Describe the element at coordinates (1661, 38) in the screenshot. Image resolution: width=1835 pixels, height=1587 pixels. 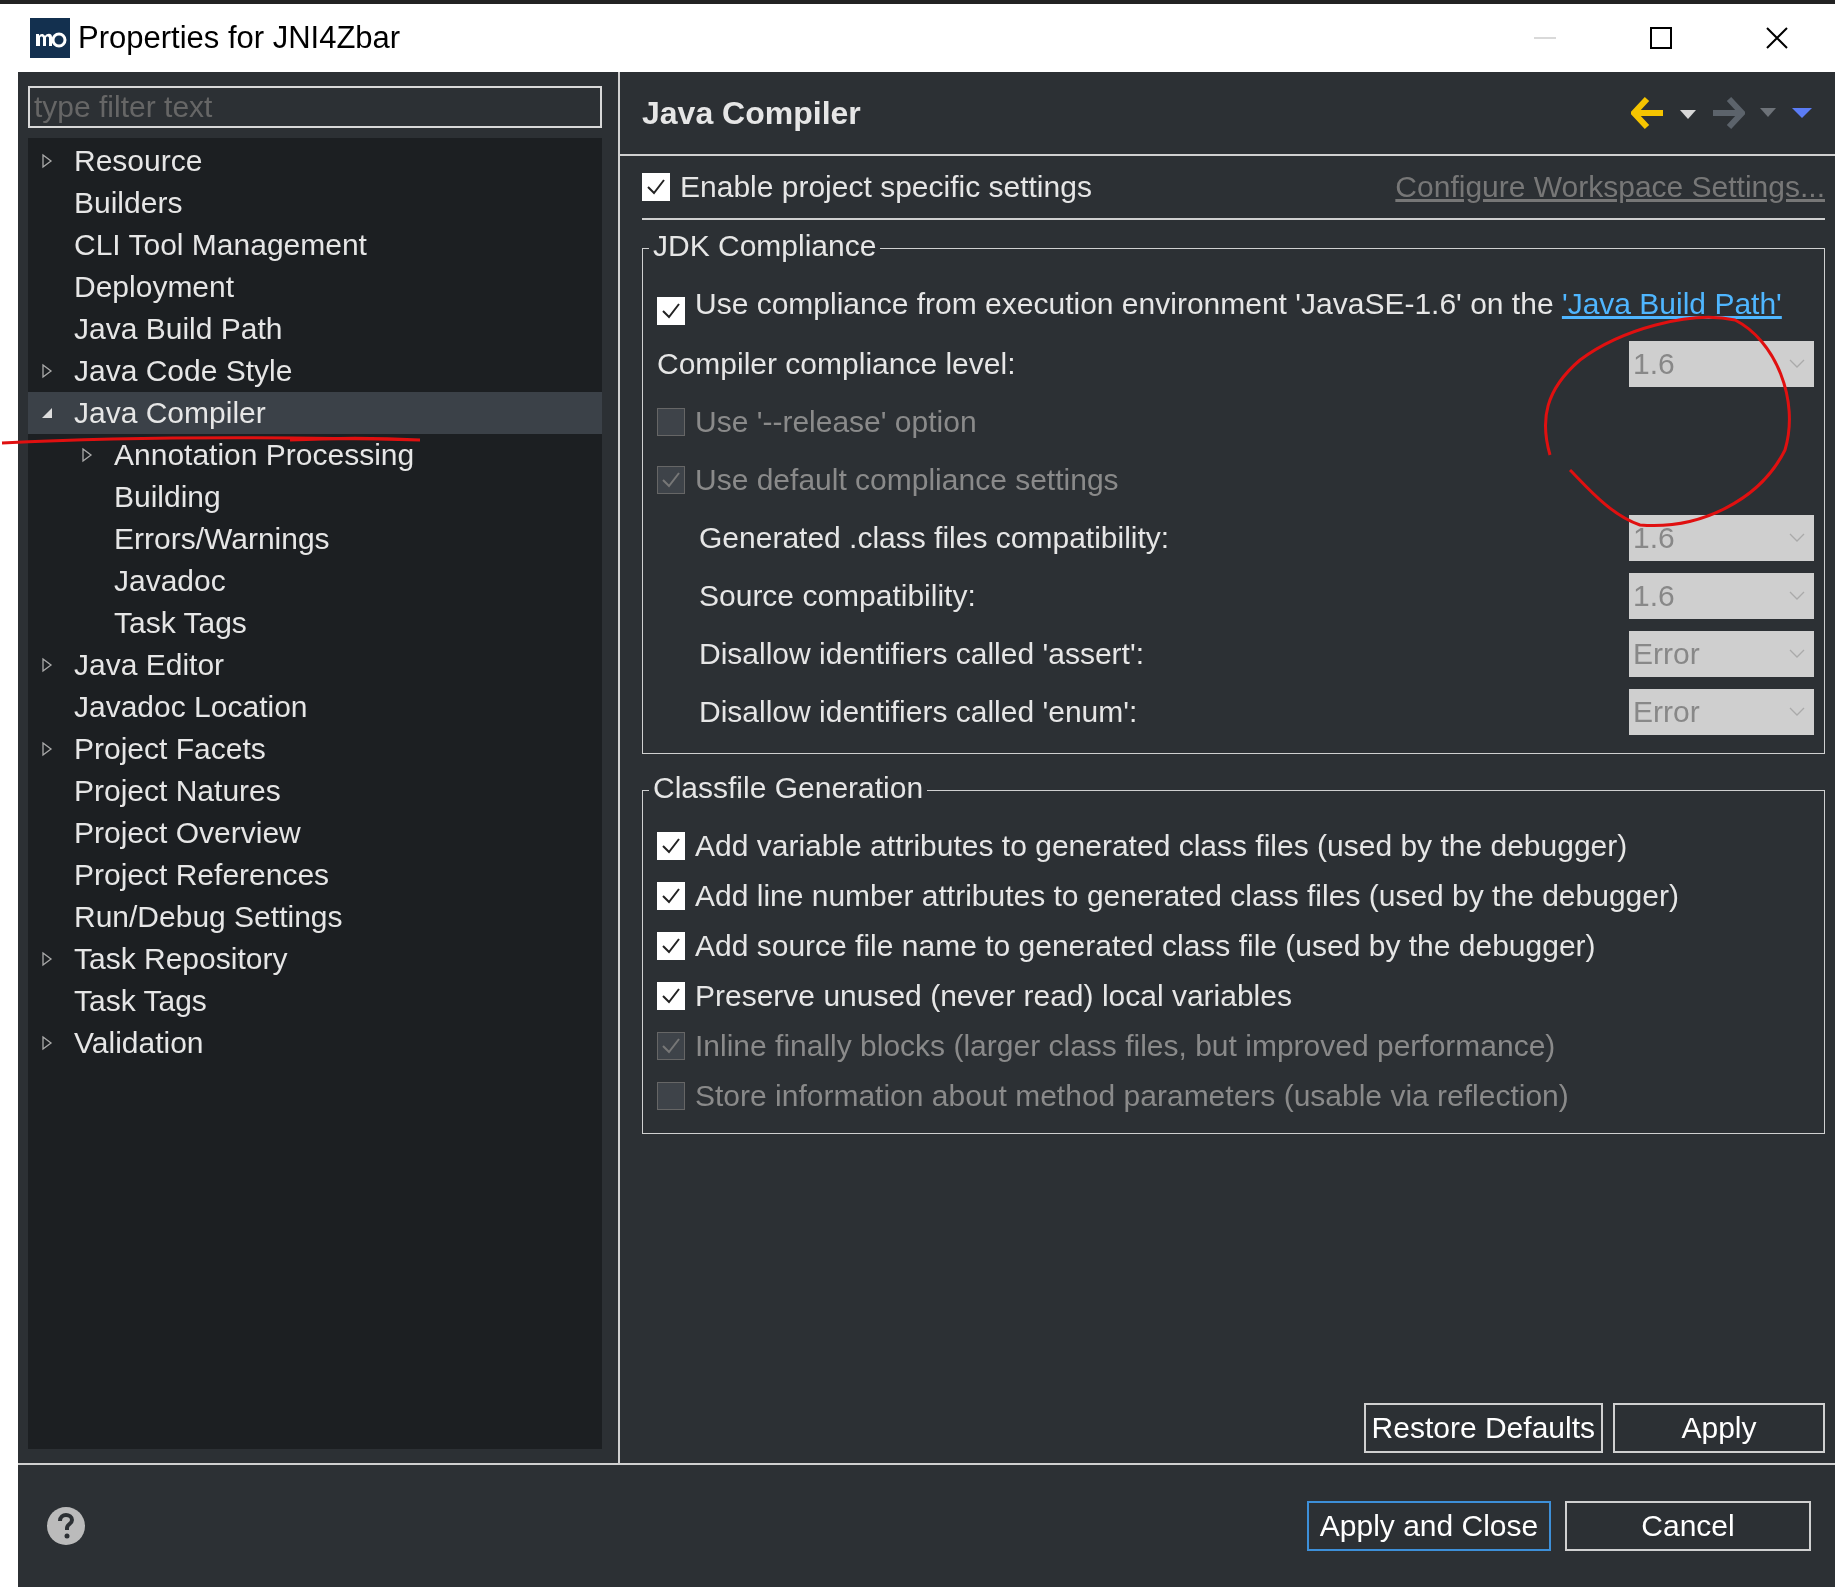
I see `maximize-icon` at that location.